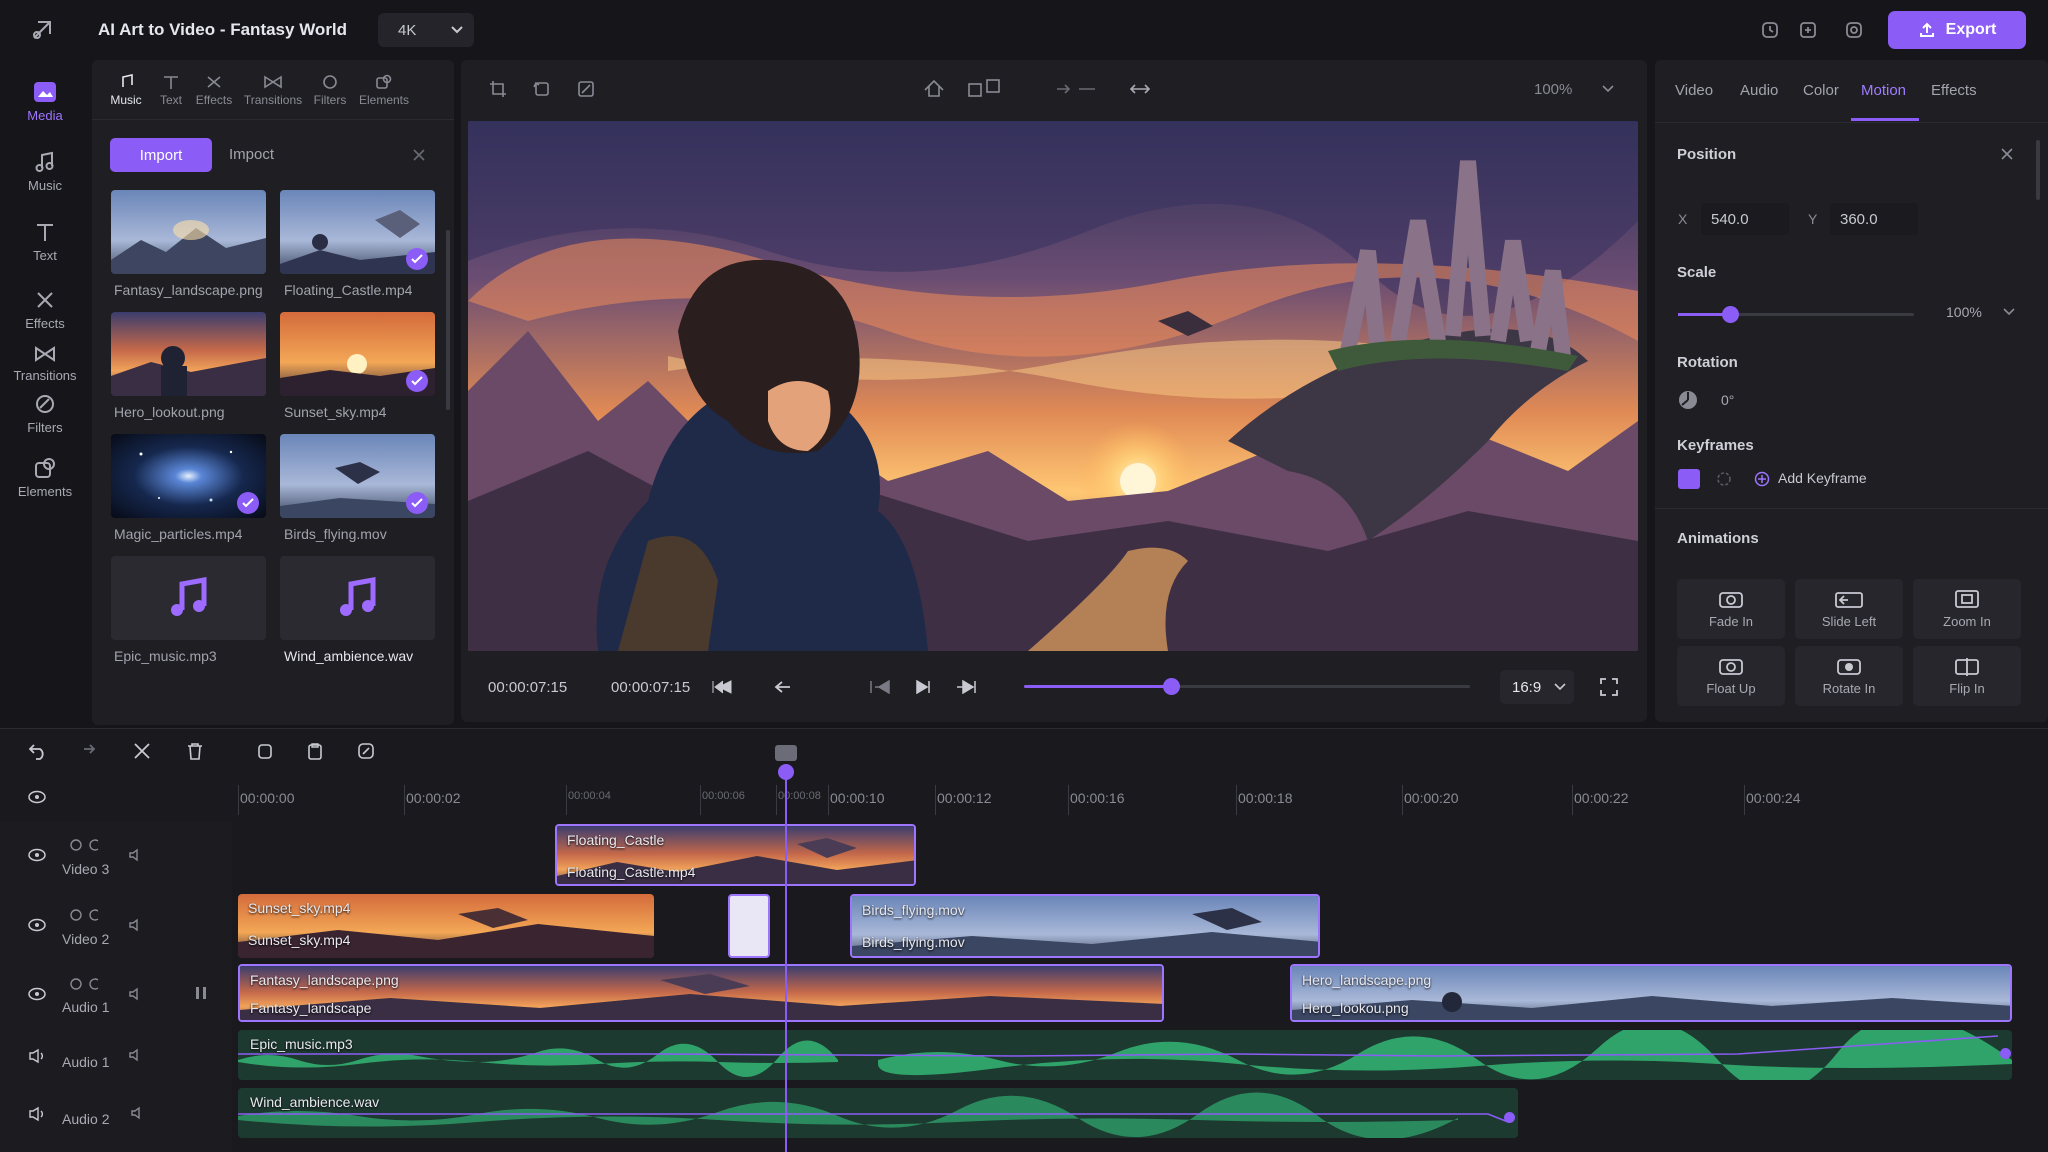 The image size is (2048, 1152). What do you see at coordinates (1355, 1008) in the screenshot?
I see `clip-name: Hero_lookou.png` at bounding box center [1355, 1008].